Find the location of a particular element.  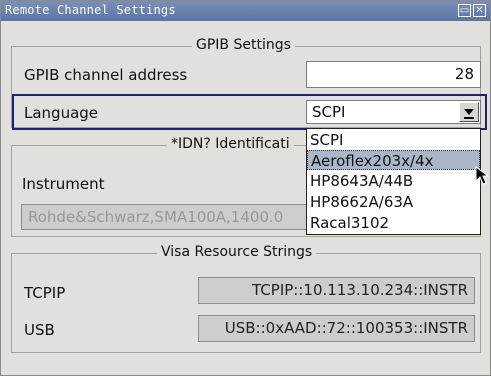

chevron-down-icon is located at coordinates (469, 112).